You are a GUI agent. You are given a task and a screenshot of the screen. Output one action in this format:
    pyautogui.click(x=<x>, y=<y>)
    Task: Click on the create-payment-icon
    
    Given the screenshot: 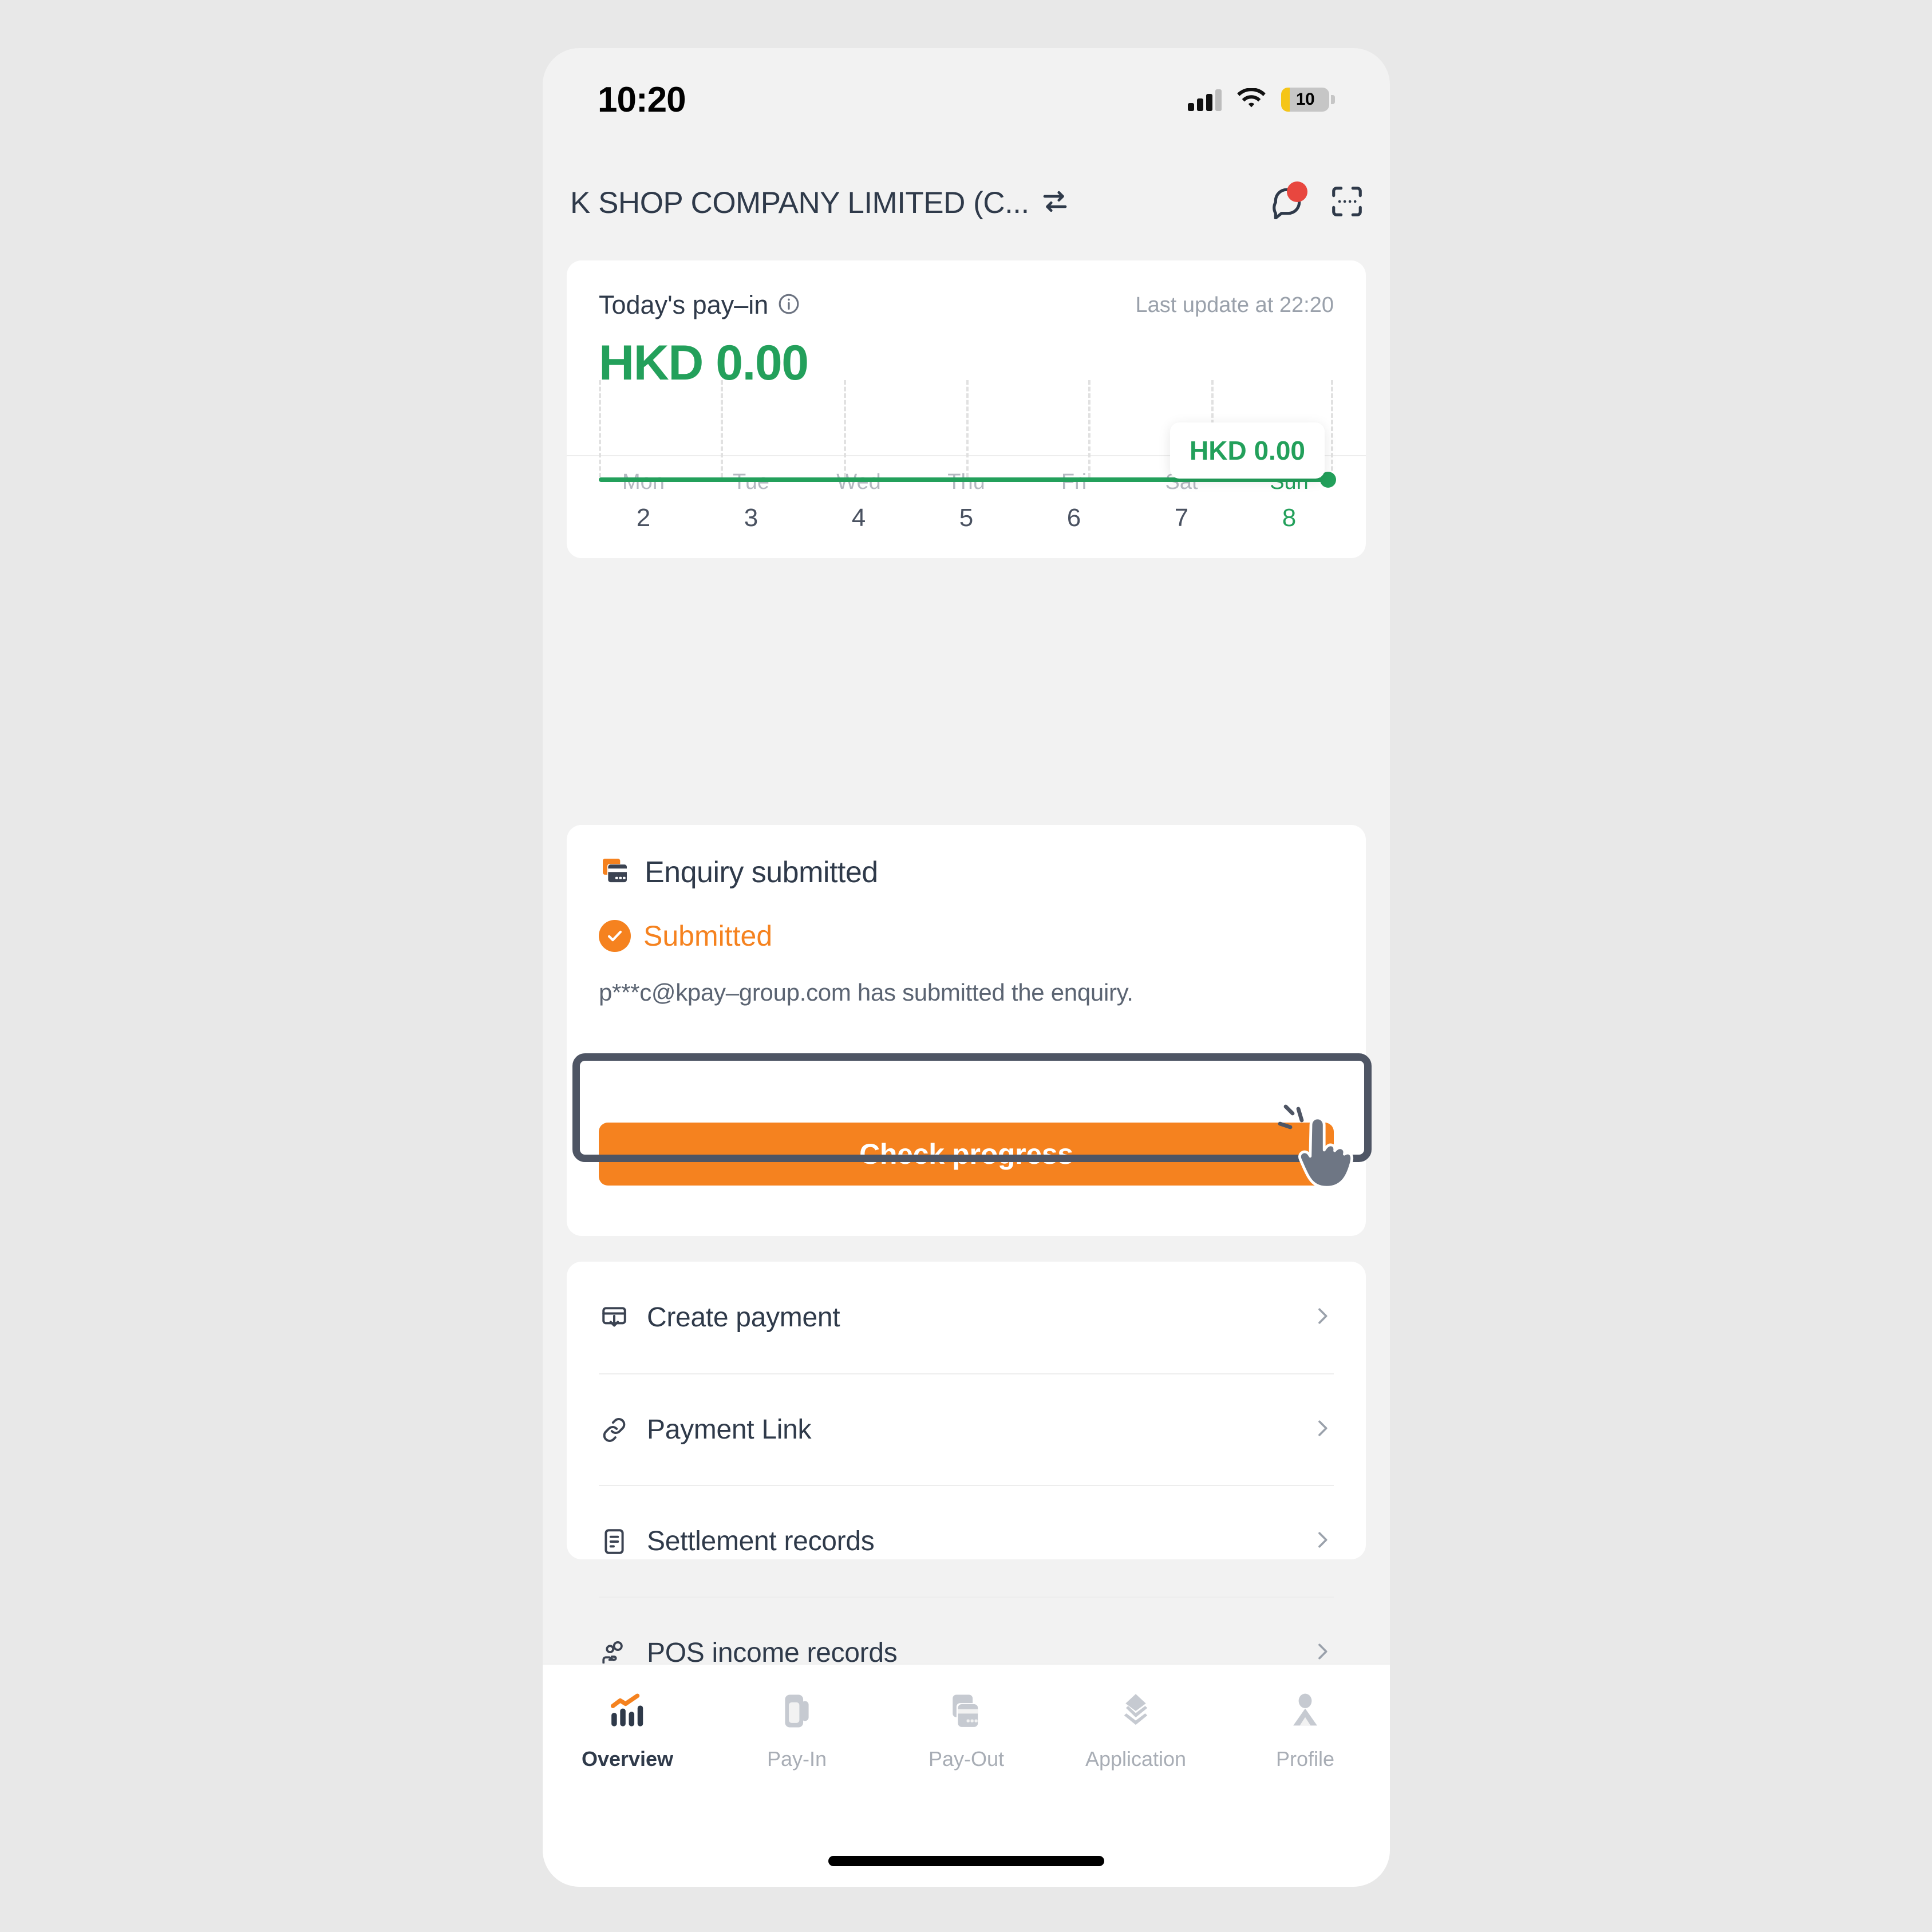 What is the action you would take?
    pyautogui.click(x=614, y=1317)
    